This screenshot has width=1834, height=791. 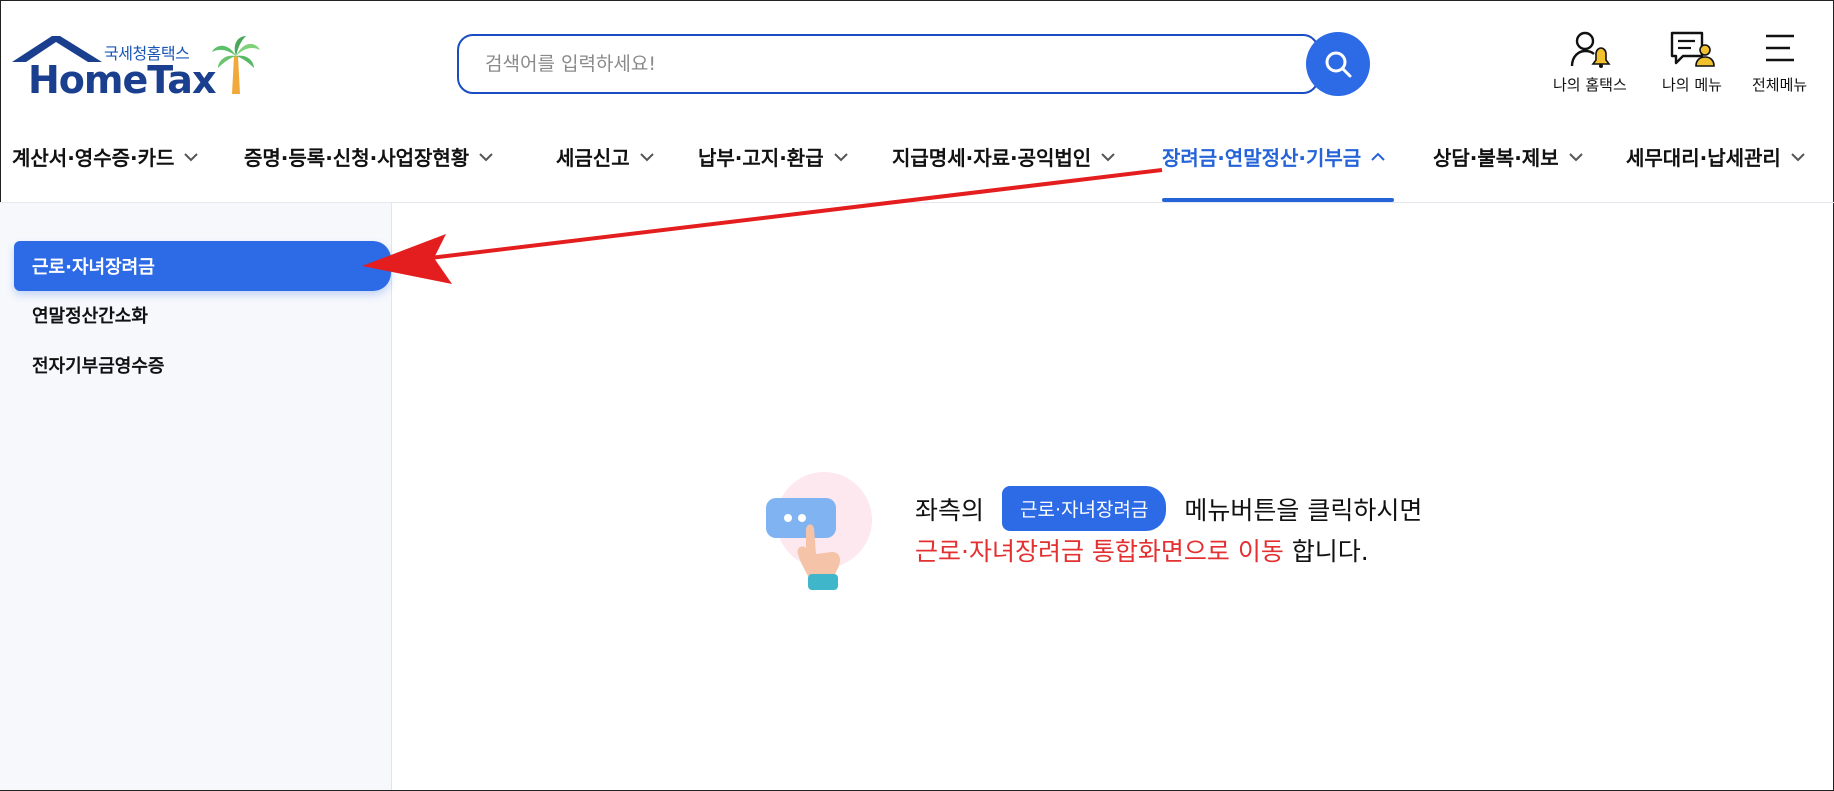 What do you see at coordinates (1692, 49) in the screenshot?
I see `menu-user-icon` at bounding box center [1692, 49].